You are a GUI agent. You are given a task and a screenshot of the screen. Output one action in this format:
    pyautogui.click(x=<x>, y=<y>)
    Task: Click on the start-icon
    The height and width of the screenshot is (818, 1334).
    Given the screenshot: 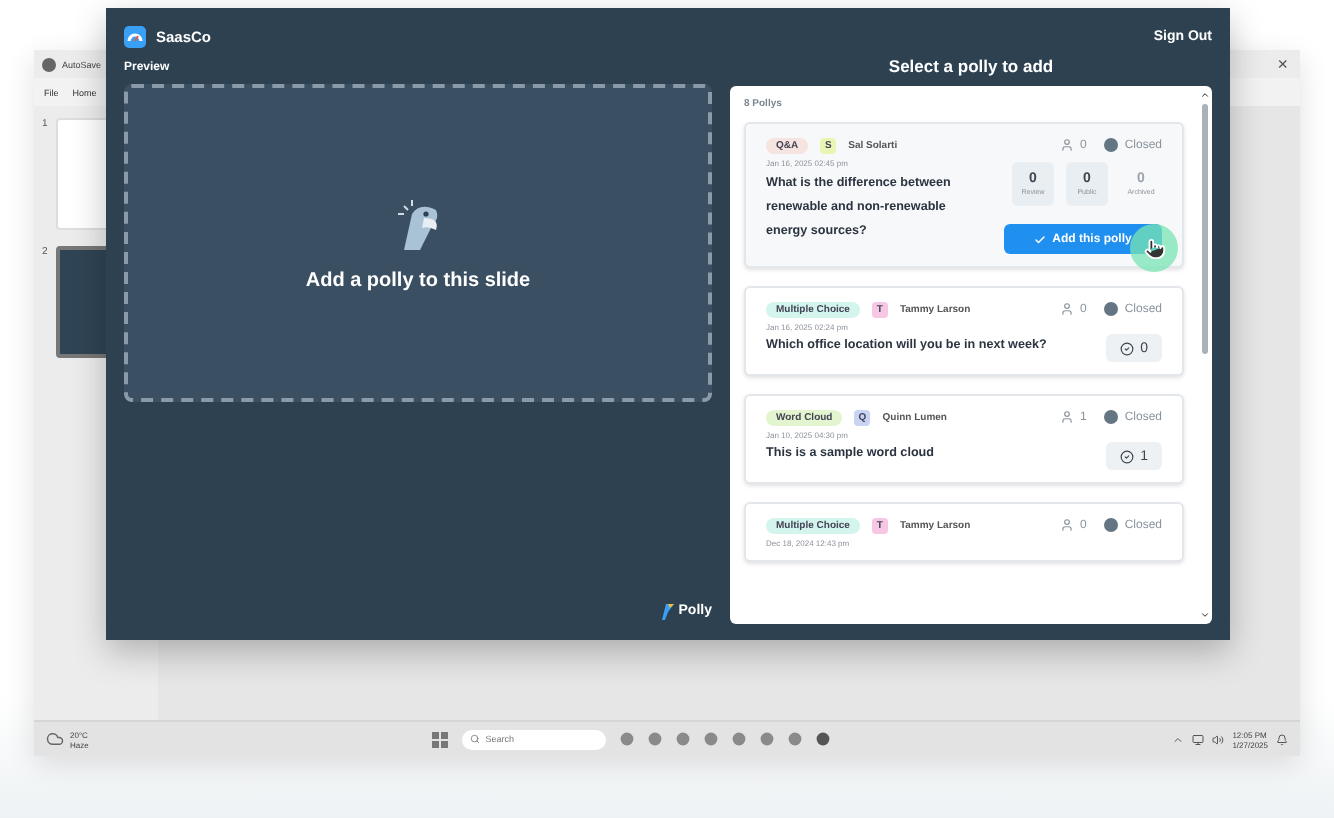 What is the action you would take?
    pyautogui.click(x=439, y=739)
    